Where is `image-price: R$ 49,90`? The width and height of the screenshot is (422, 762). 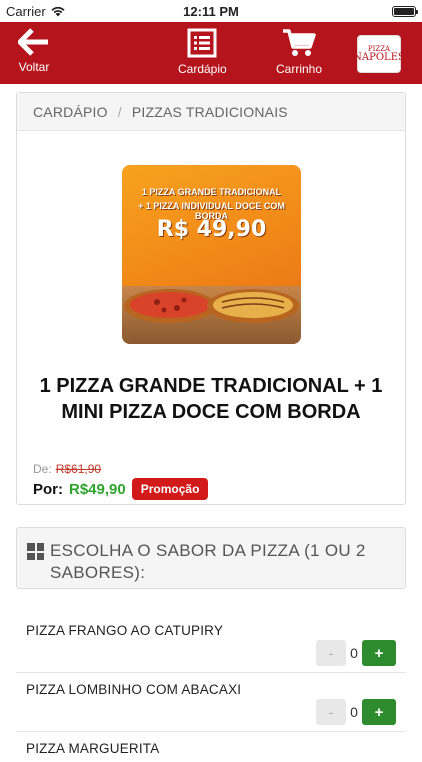 image-price: R$ 49,90 is located at coordinates (211, 229).